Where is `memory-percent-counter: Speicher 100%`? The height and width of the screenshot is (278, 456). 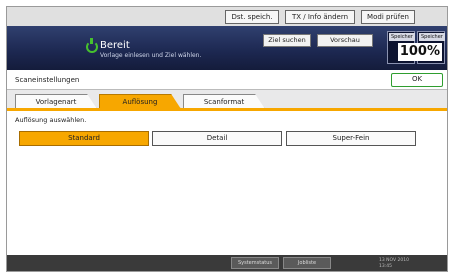
memory-percent-counter: Speicher 100% is located at coordinates (421, 47).